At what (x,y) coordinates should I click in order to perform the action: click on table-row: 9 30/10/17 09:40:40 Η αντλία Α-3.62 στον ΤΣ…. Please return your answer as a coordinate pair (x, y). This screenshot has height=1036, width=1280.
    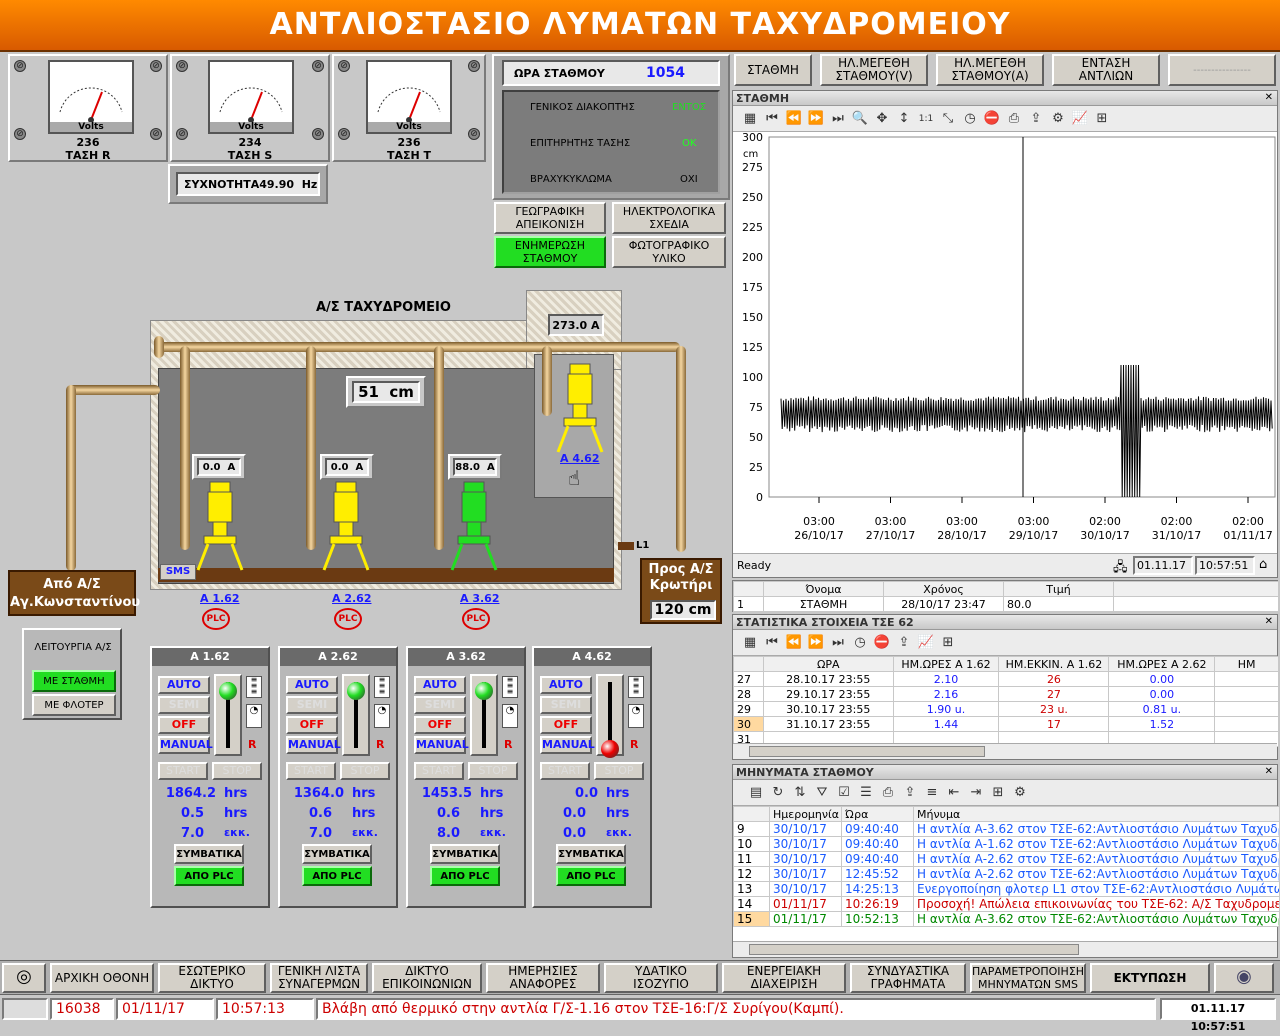
    Looking at the image, I should click on (1006, 829).